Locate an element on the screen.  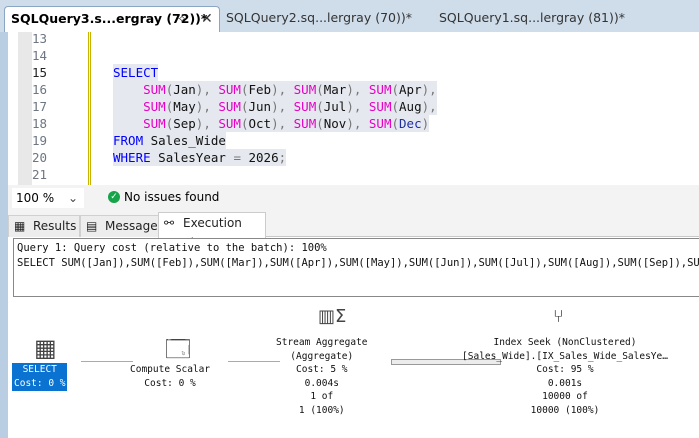
tab-messages: ▤ Messages is located at coordinates (123, 226).